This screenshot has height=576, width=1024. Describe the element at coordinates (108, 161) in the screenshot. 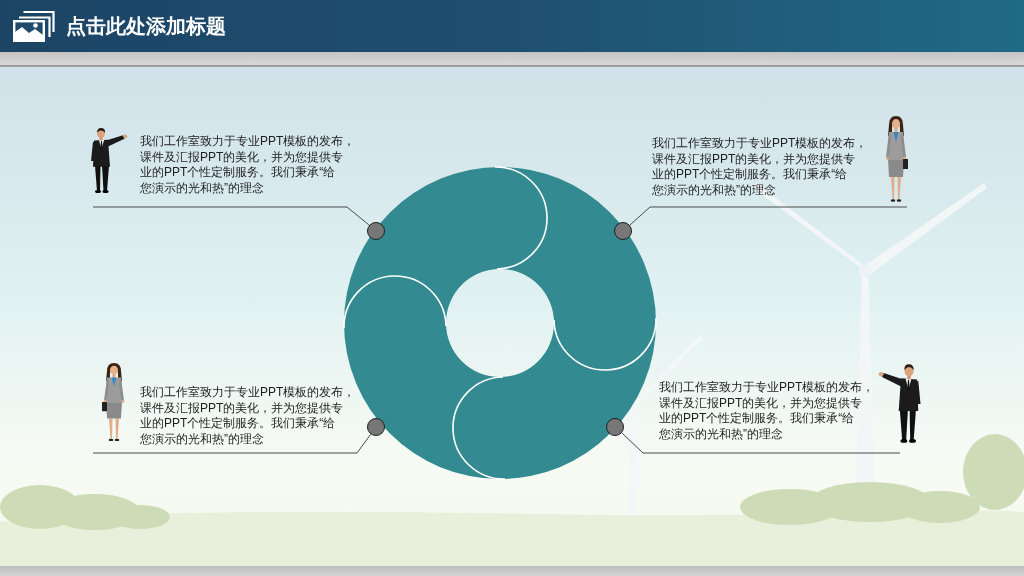

I see `businessman-icon` at that location.